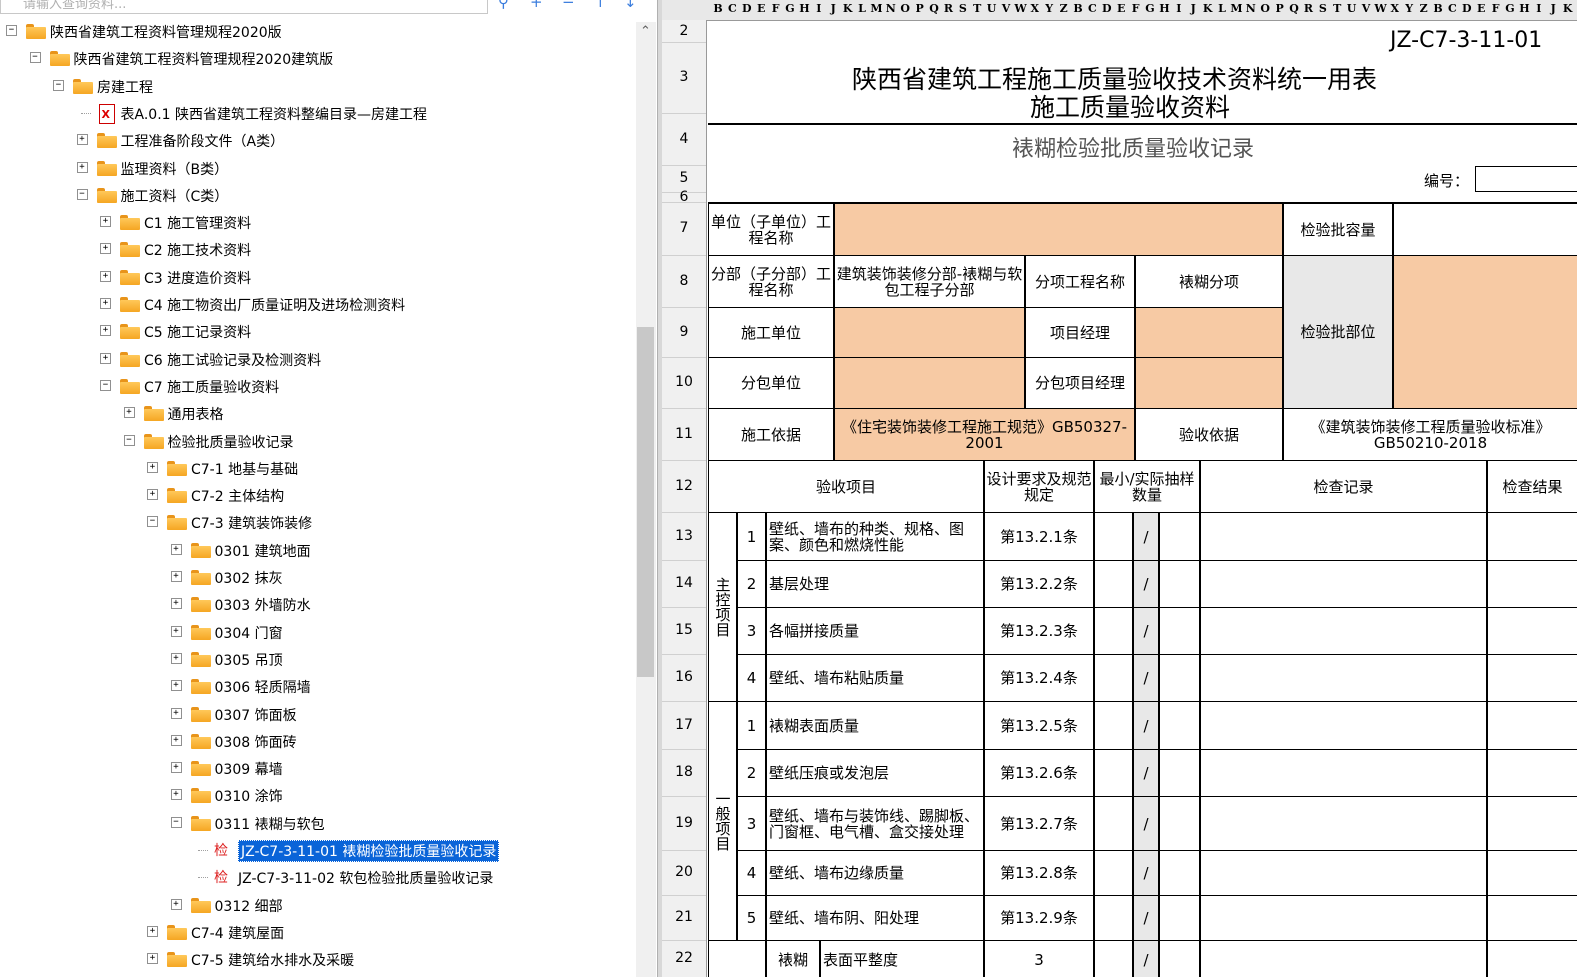 Image resolution: width=1577 pixels, height=977 pixels. Describe the element at coordinates (1209, 332) in the screenshot. I see `pm-value` at that location.